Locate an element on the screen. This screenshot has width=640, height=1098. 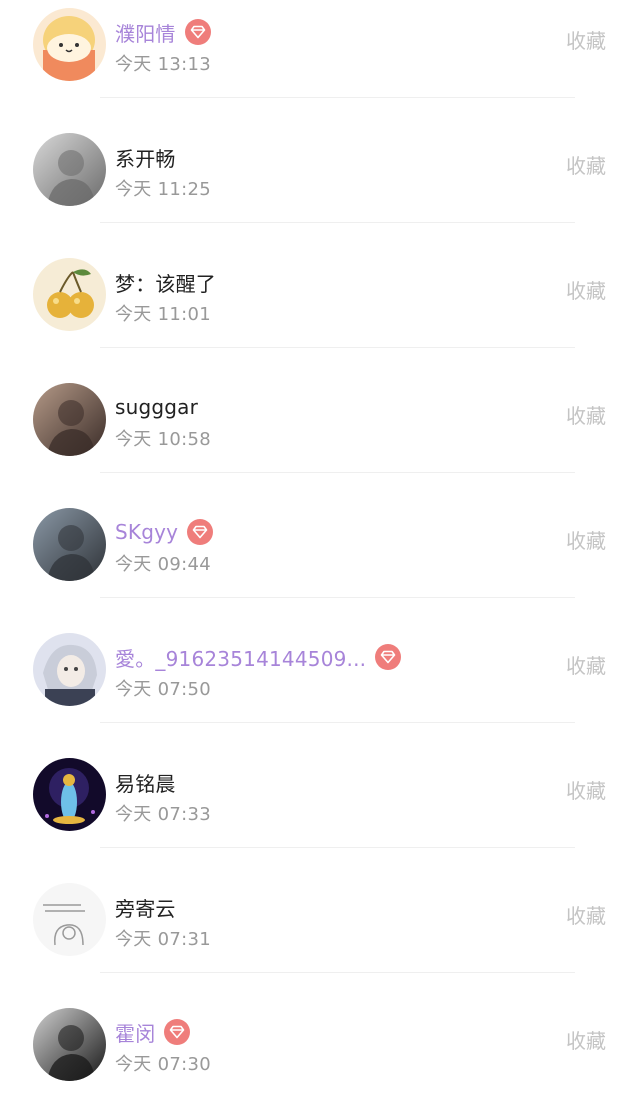
user-name: 系开畅 is located at coordinates (145, 157).